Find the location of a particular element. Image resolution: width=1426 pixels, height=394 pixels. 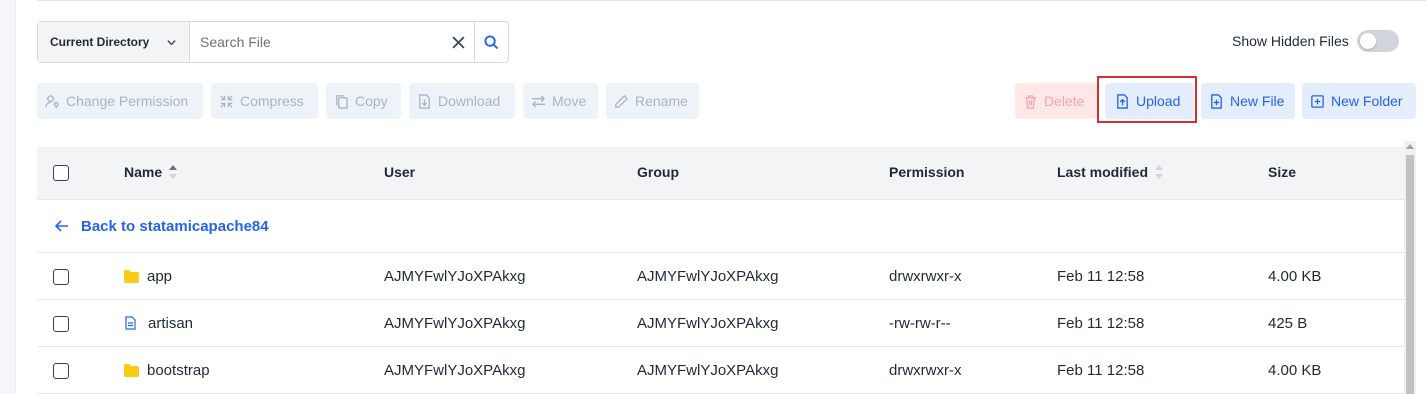

clear-search-button is located at coordinates (458, 42).